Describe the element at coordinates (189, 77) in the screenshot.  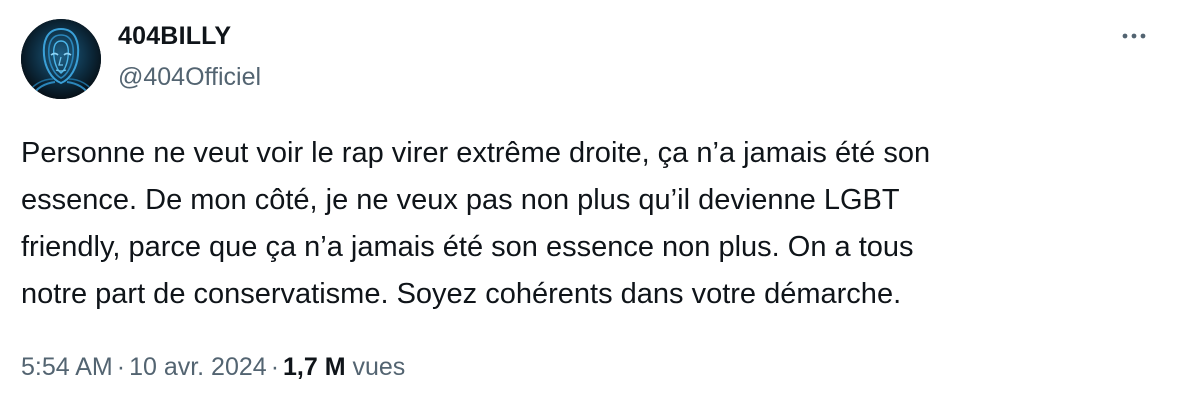
I see `author-handle: @404Officiel` at that location.